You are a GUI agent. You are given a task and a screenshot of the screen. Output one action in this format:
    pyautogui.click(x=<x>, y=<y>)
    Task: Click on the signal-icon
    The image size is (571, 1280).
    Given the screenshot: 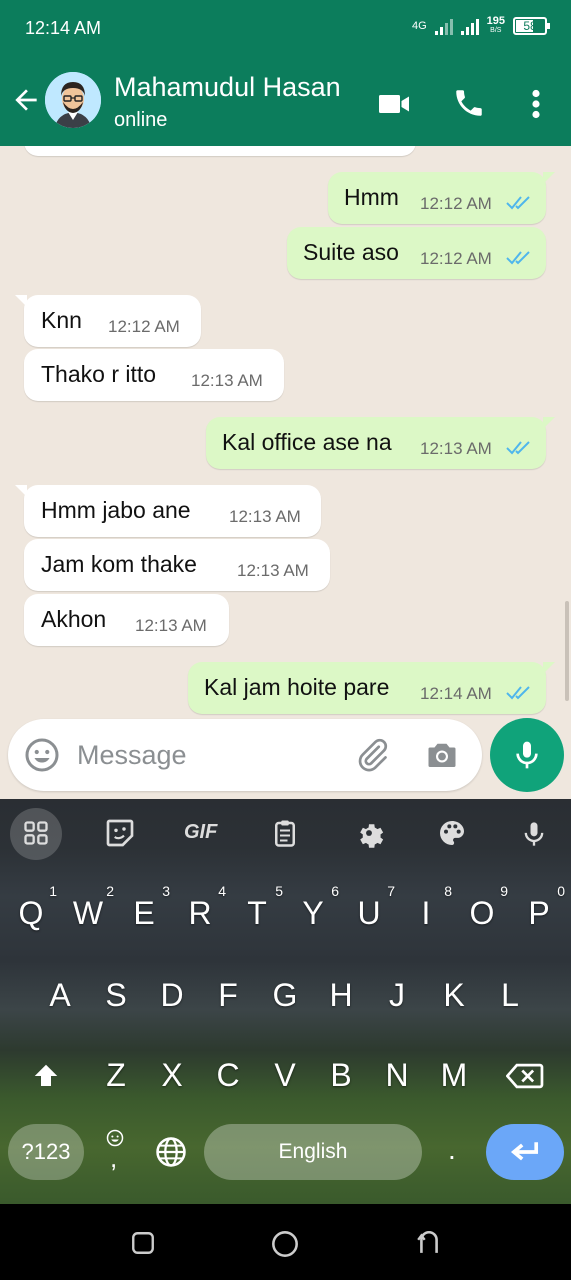 What is the action you would take?
    pyautogui.click(x=443, y=26)
    